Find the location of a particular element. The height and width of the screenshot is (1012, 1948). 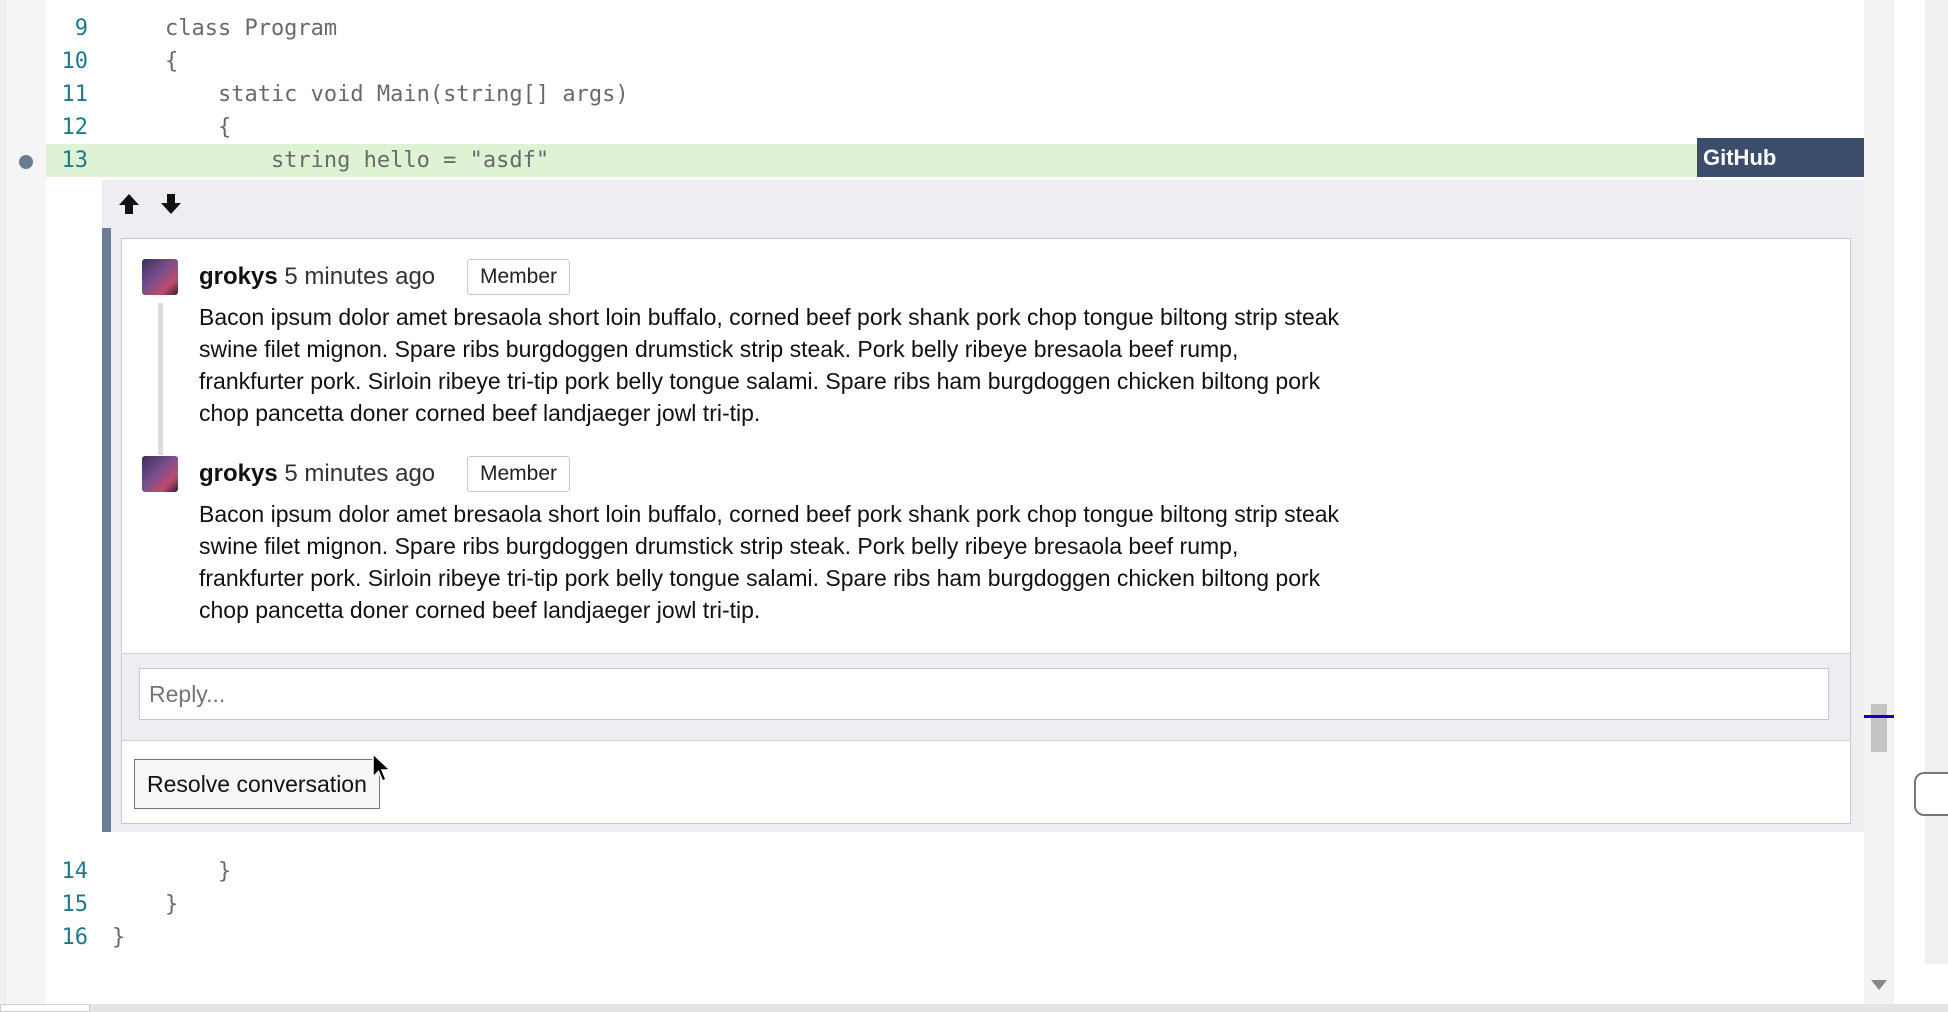

scroll-position-marker is located at coordinates (1879, 716).